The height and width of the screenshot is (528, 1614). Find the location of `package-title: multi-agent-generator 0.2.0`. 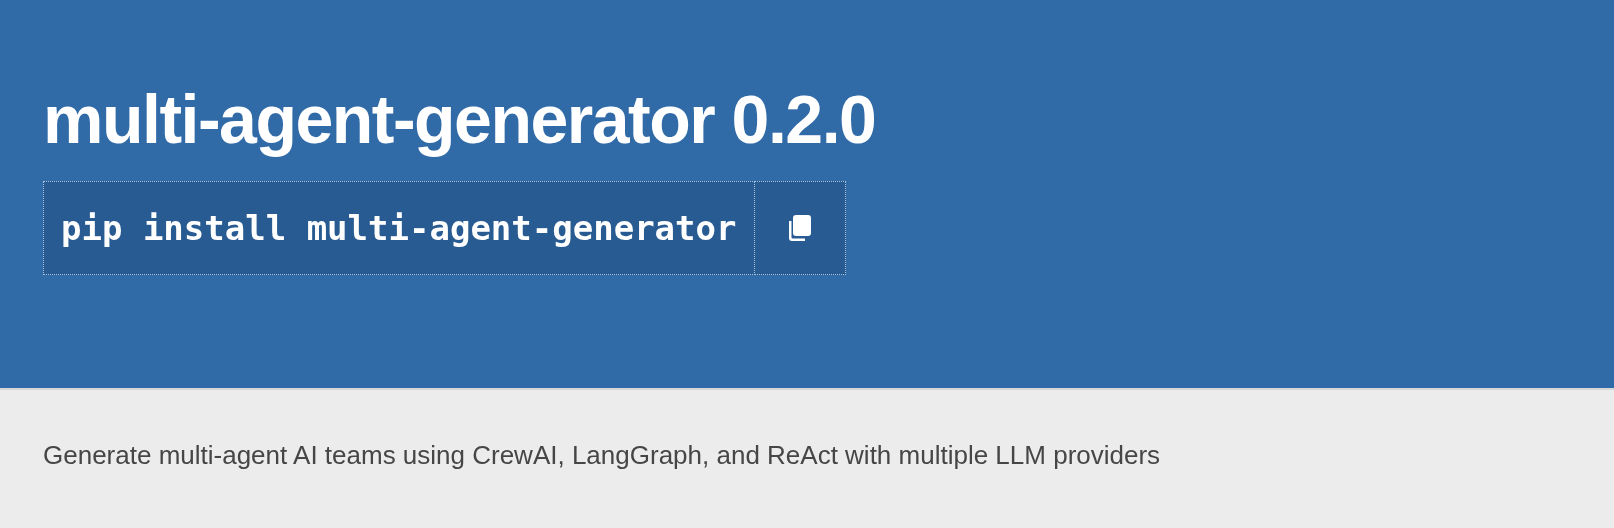

package-title: multi-agent-generator 0.2.0 is located at coordinates (460, 119).